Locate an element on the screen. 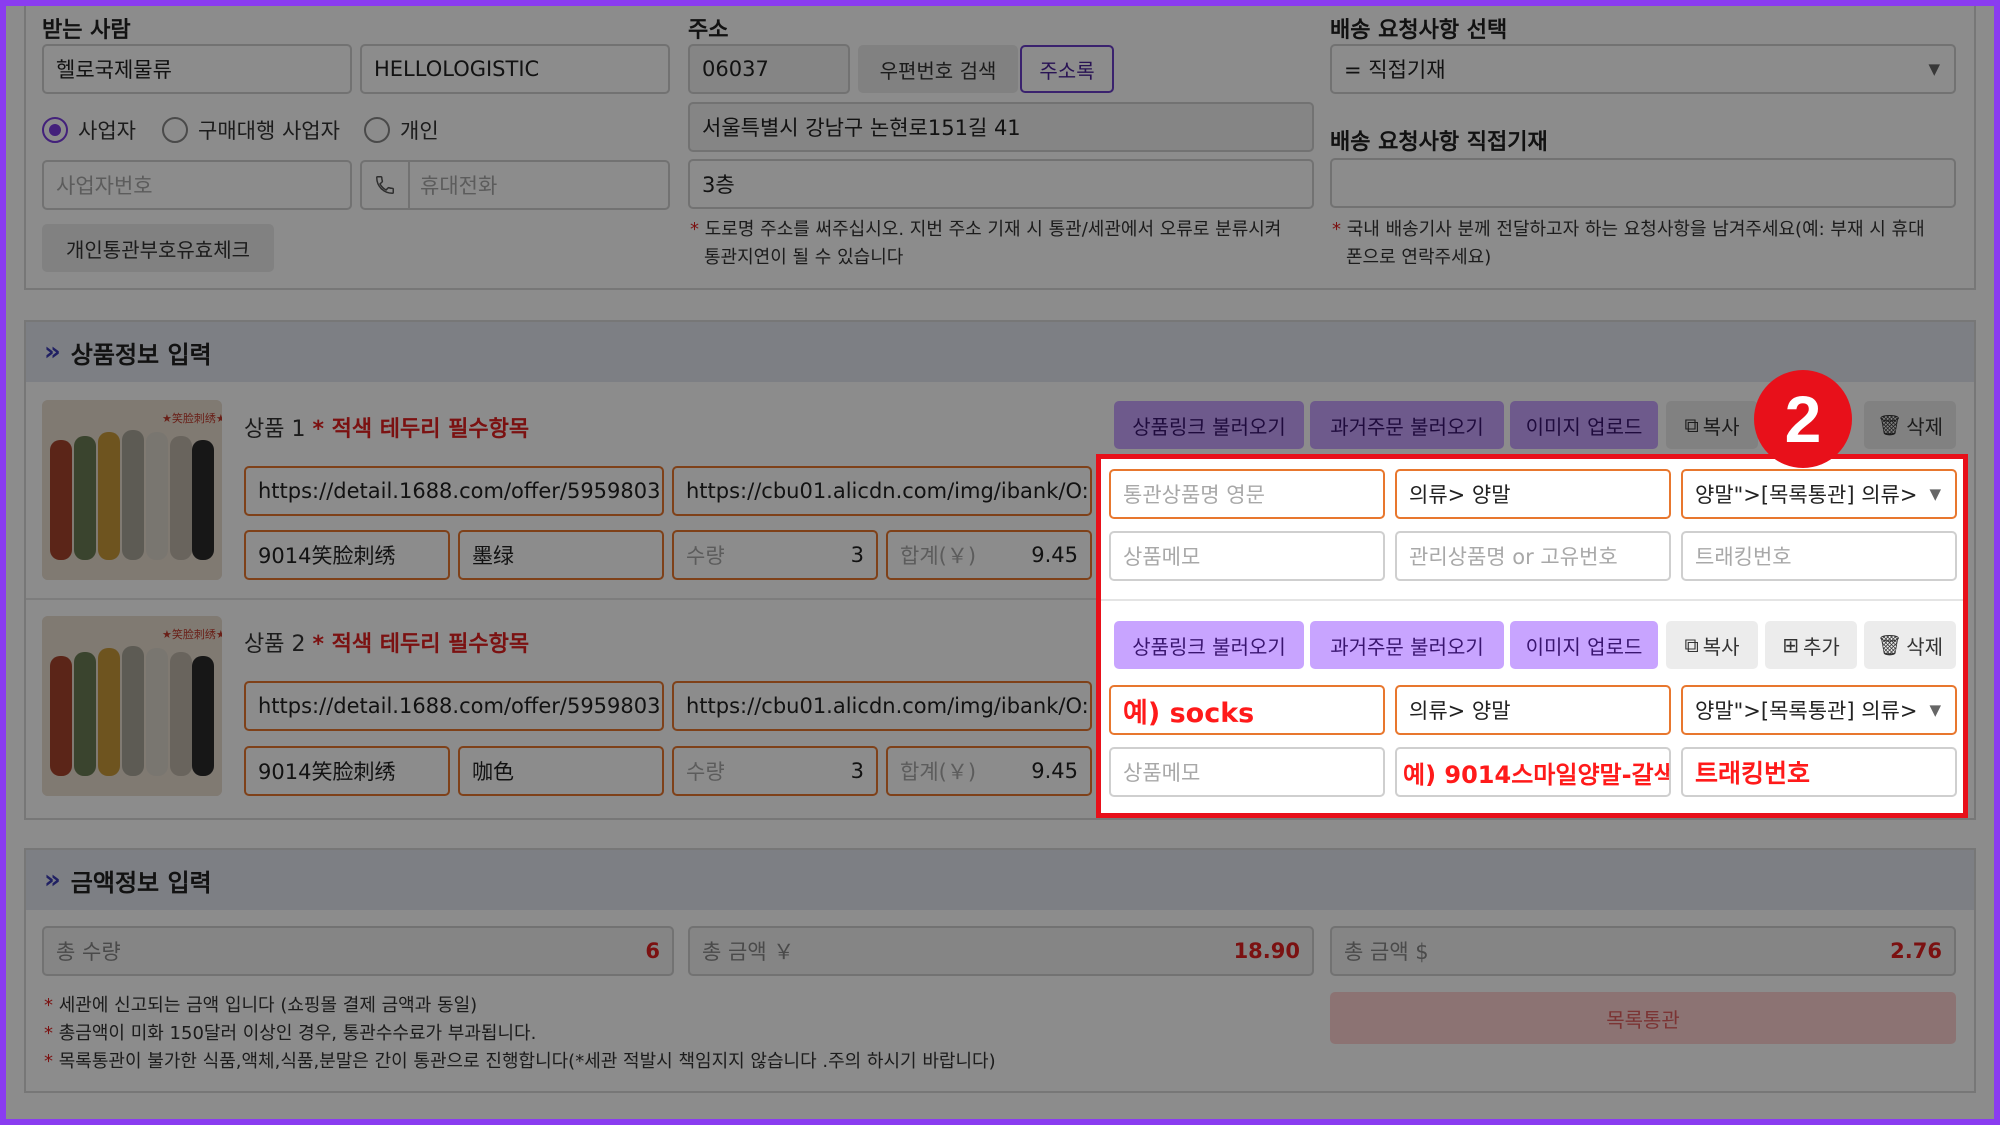 The image size is (2000, 1125). amount-section-title: 금액정보 입력 is located at coordinates (141, 882).